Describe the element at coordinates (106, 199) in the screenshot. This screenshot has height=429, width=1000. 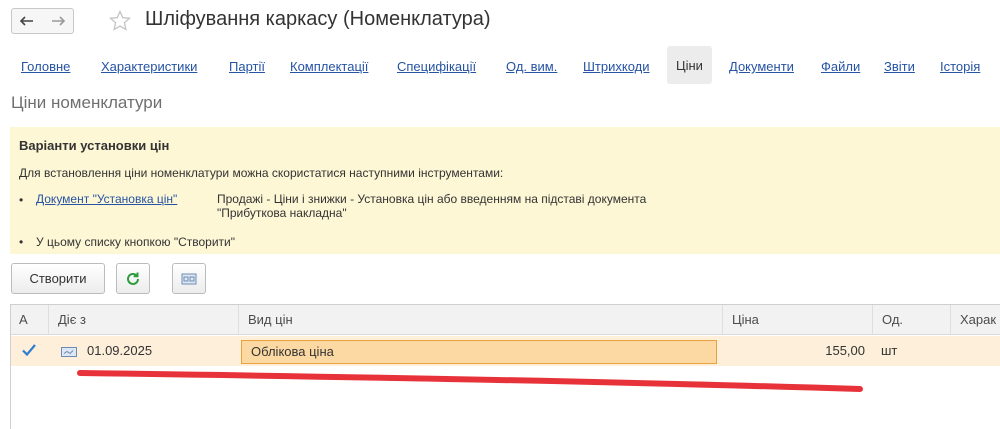
I see `price-setting-document-link: Документ "Установка цін"` at that location.